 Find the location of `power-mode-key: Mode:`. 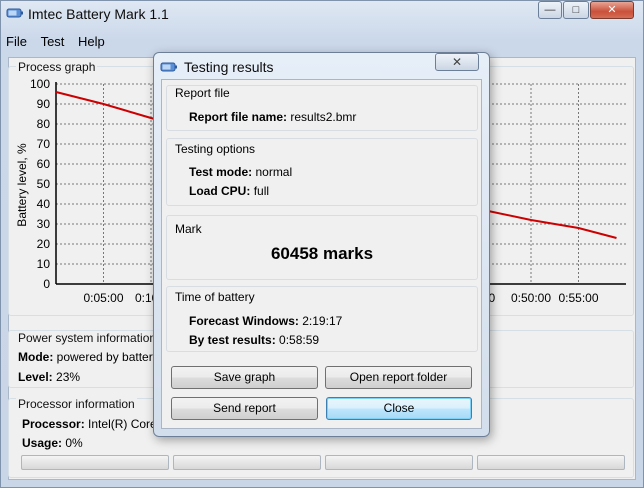

power-mode-key: Mode: is located at coordinates (36, 357).